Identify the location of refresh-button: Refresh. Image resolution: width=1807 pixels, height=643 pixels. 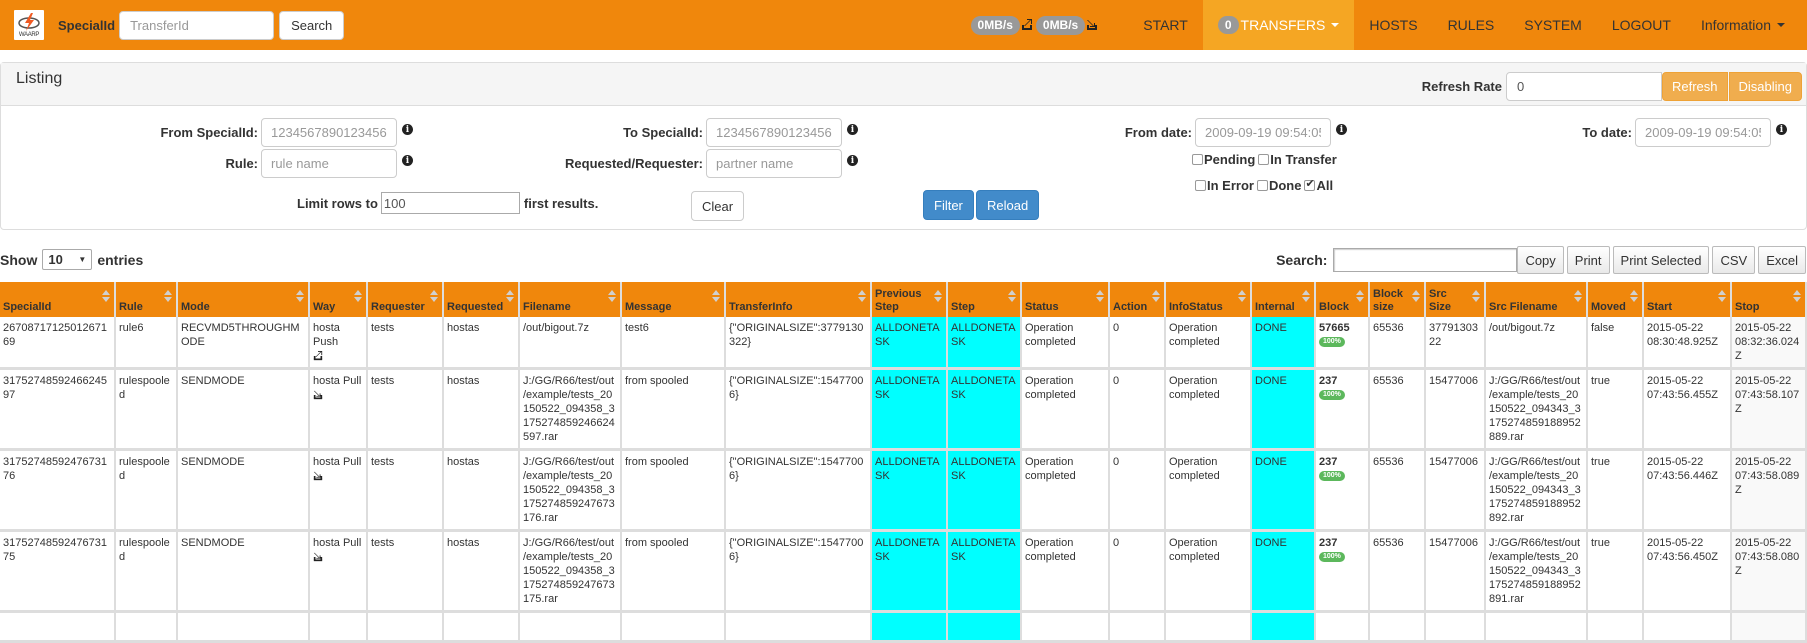
(1694, 86).